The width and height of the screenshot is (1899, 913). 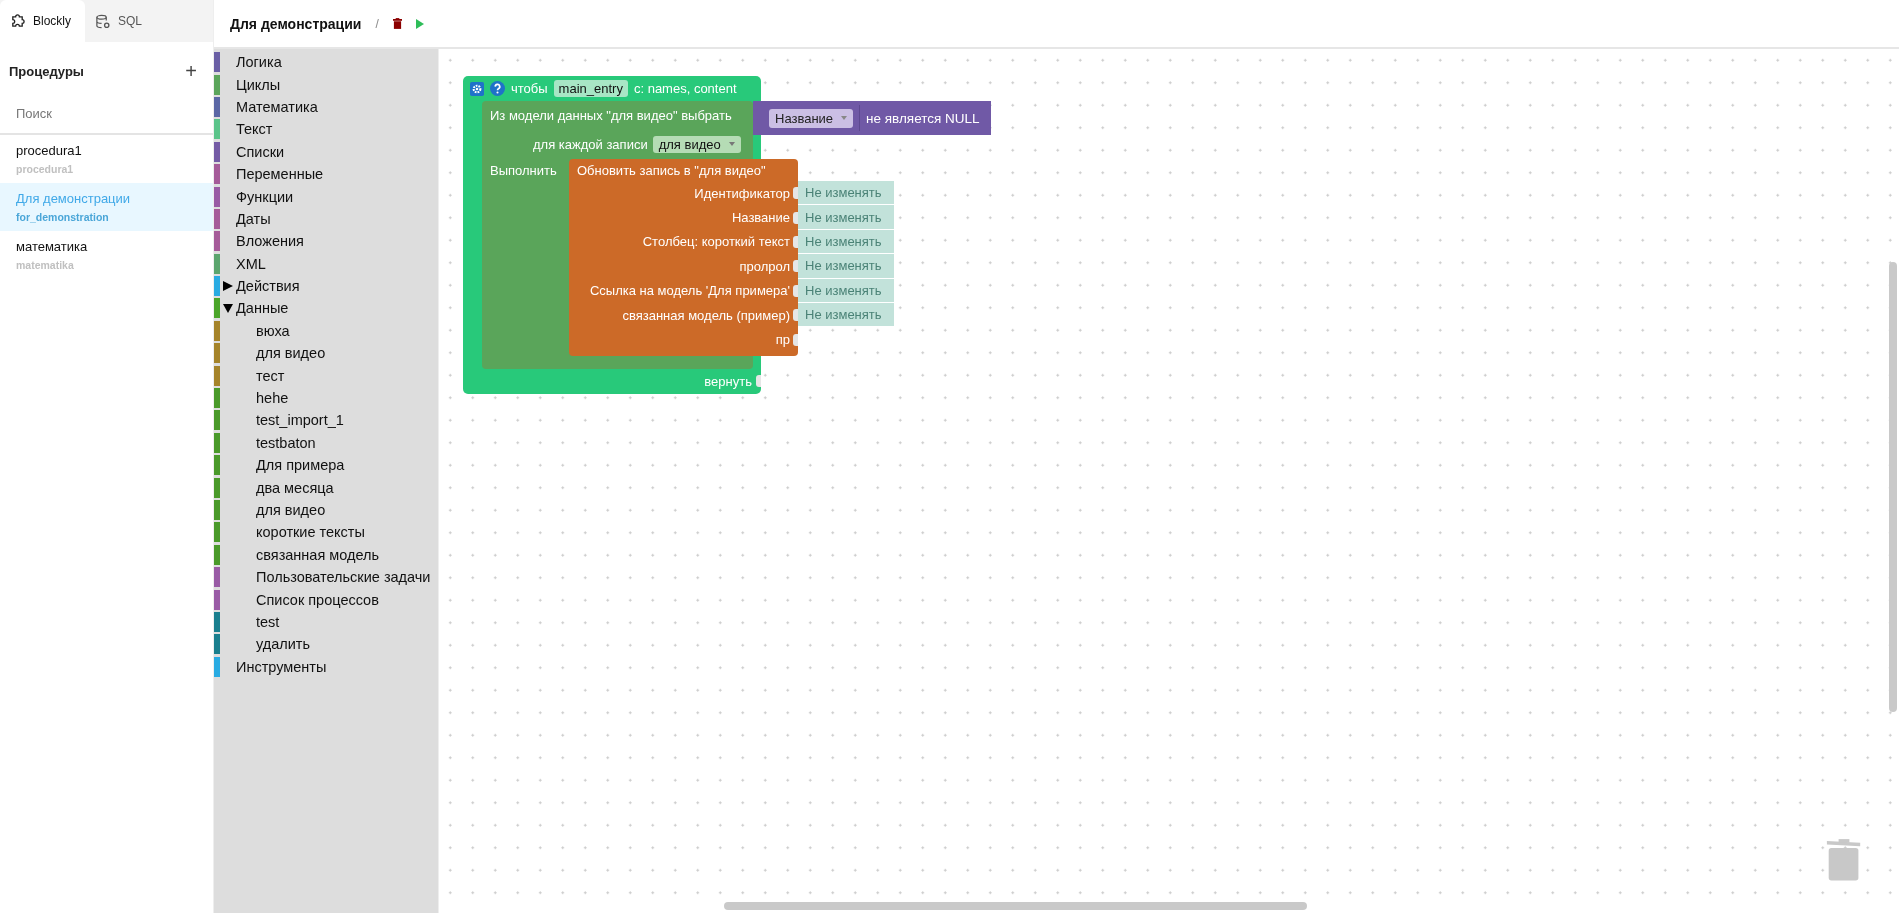 I want to click on procedure-code: for_demonstration, so click(x=63, y=217).